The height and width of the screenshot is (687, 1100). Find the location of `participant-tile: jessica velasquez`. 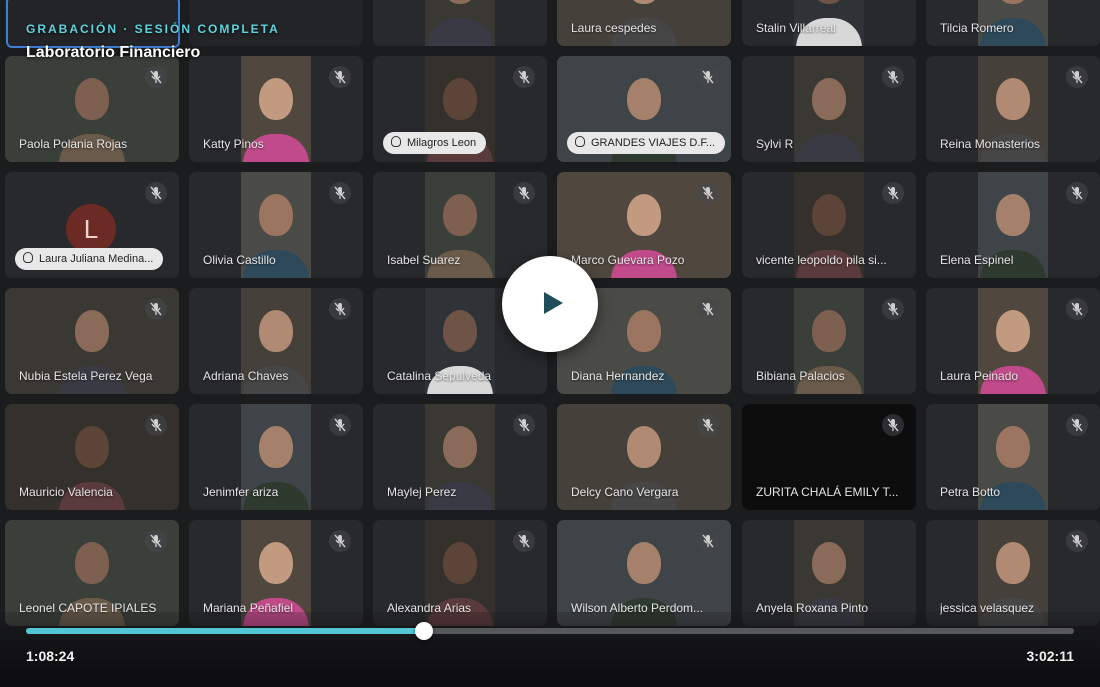

participant-tile: jessica velasquez is located at coordinates (1013, 573).